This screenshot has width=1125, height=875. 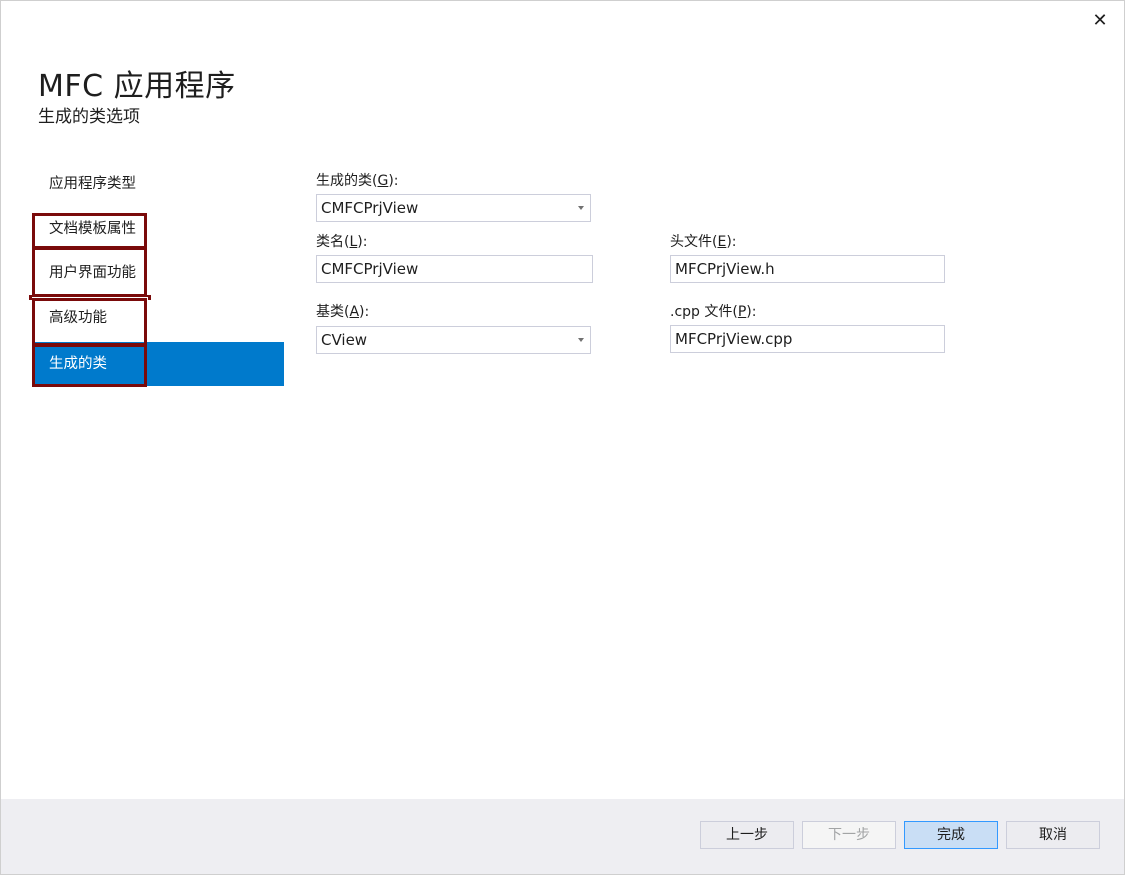 I want to click on prev-button: 上一步, so click(x=747, y=835).